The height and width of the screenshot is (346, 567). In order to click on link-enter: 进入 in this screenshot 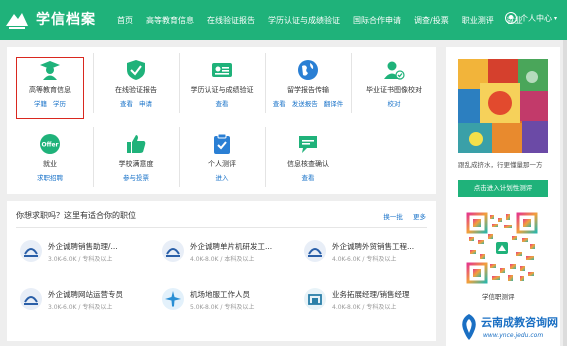, I will do `click(222, 178)`.